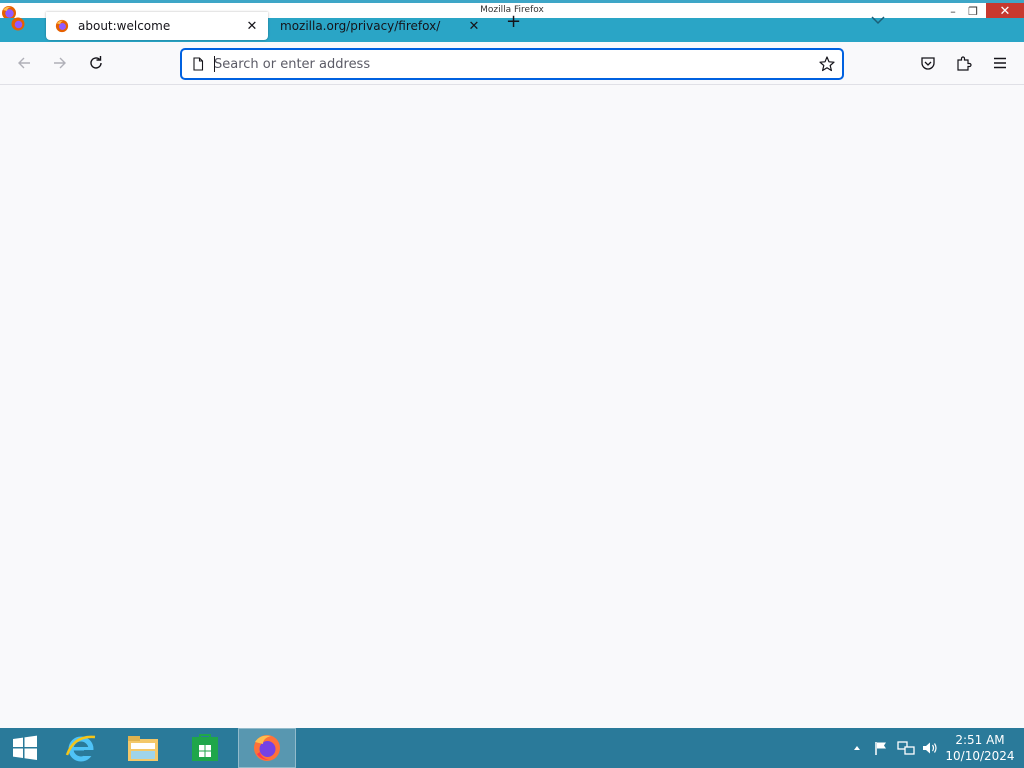  Describe the element at coordinates (198, 64) in the screenshot. I see `page-icon` at that location.